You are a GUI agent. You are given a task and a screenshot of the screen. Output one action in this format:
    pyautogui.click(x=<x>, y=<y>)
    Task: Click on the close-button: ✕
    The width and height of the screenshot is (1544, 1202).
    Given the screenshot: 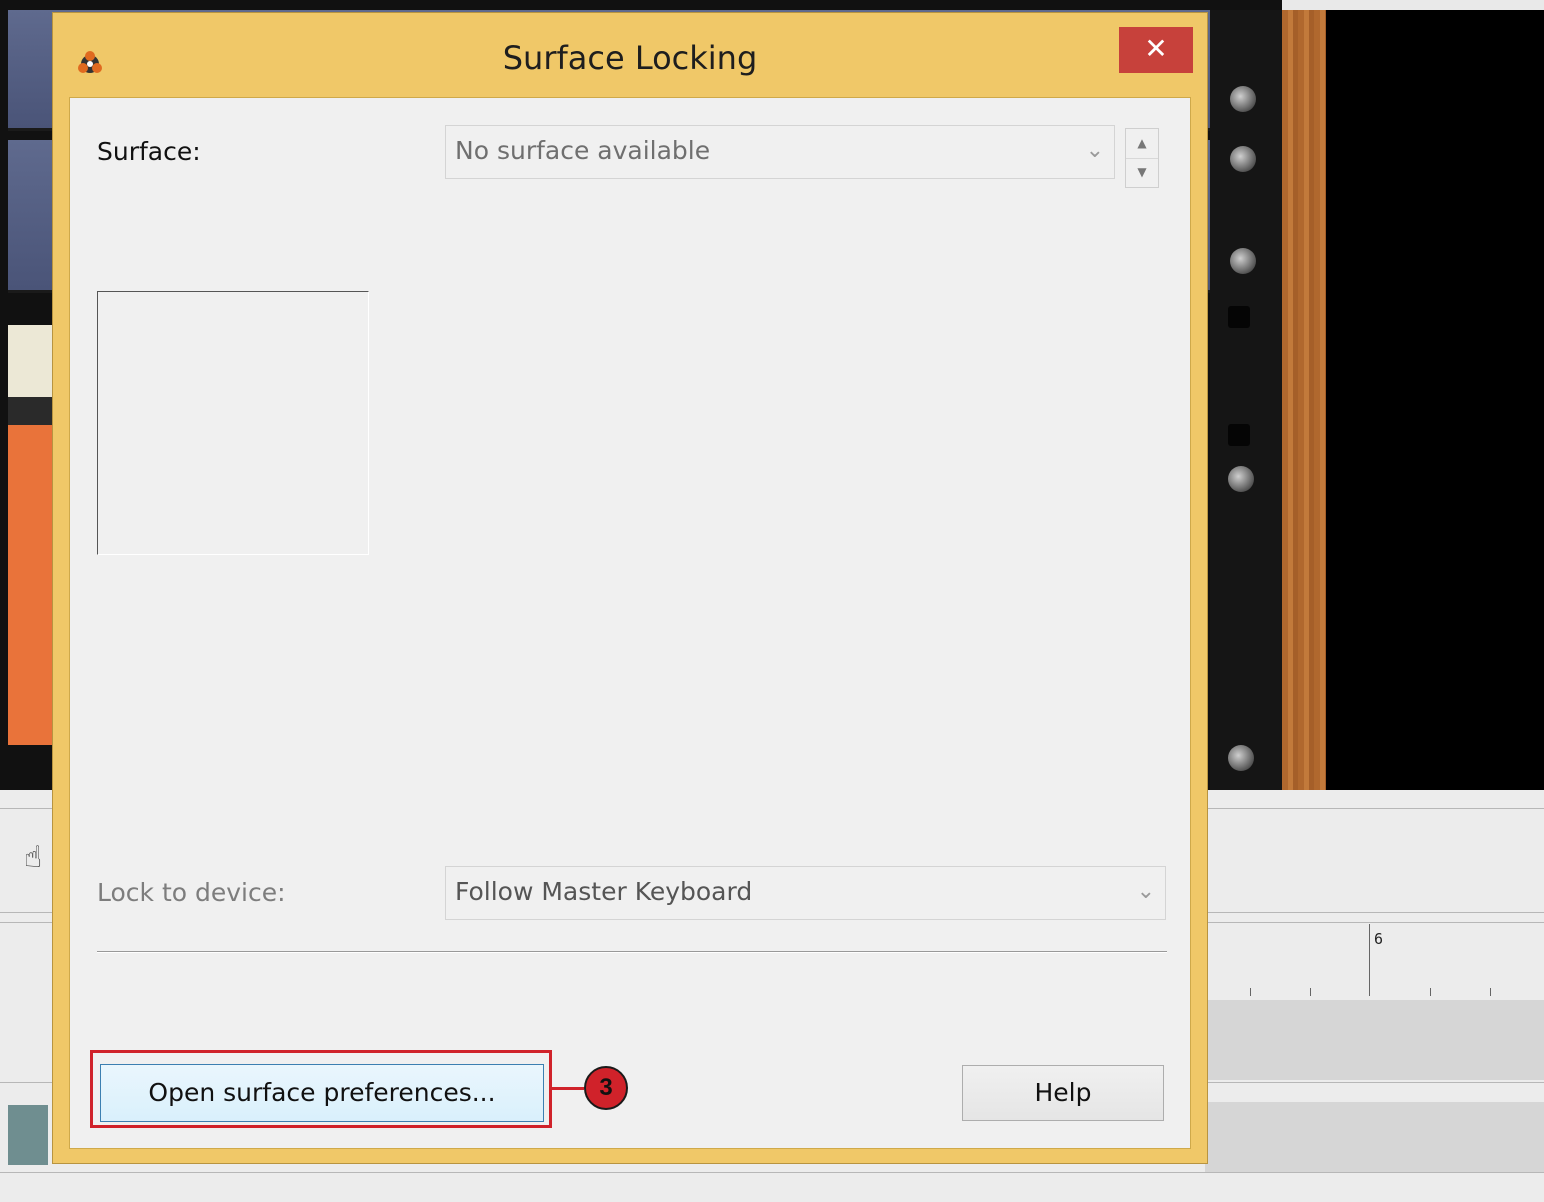 What is the action you would take?
    pyautogui.click(x=1156, y=50)
    